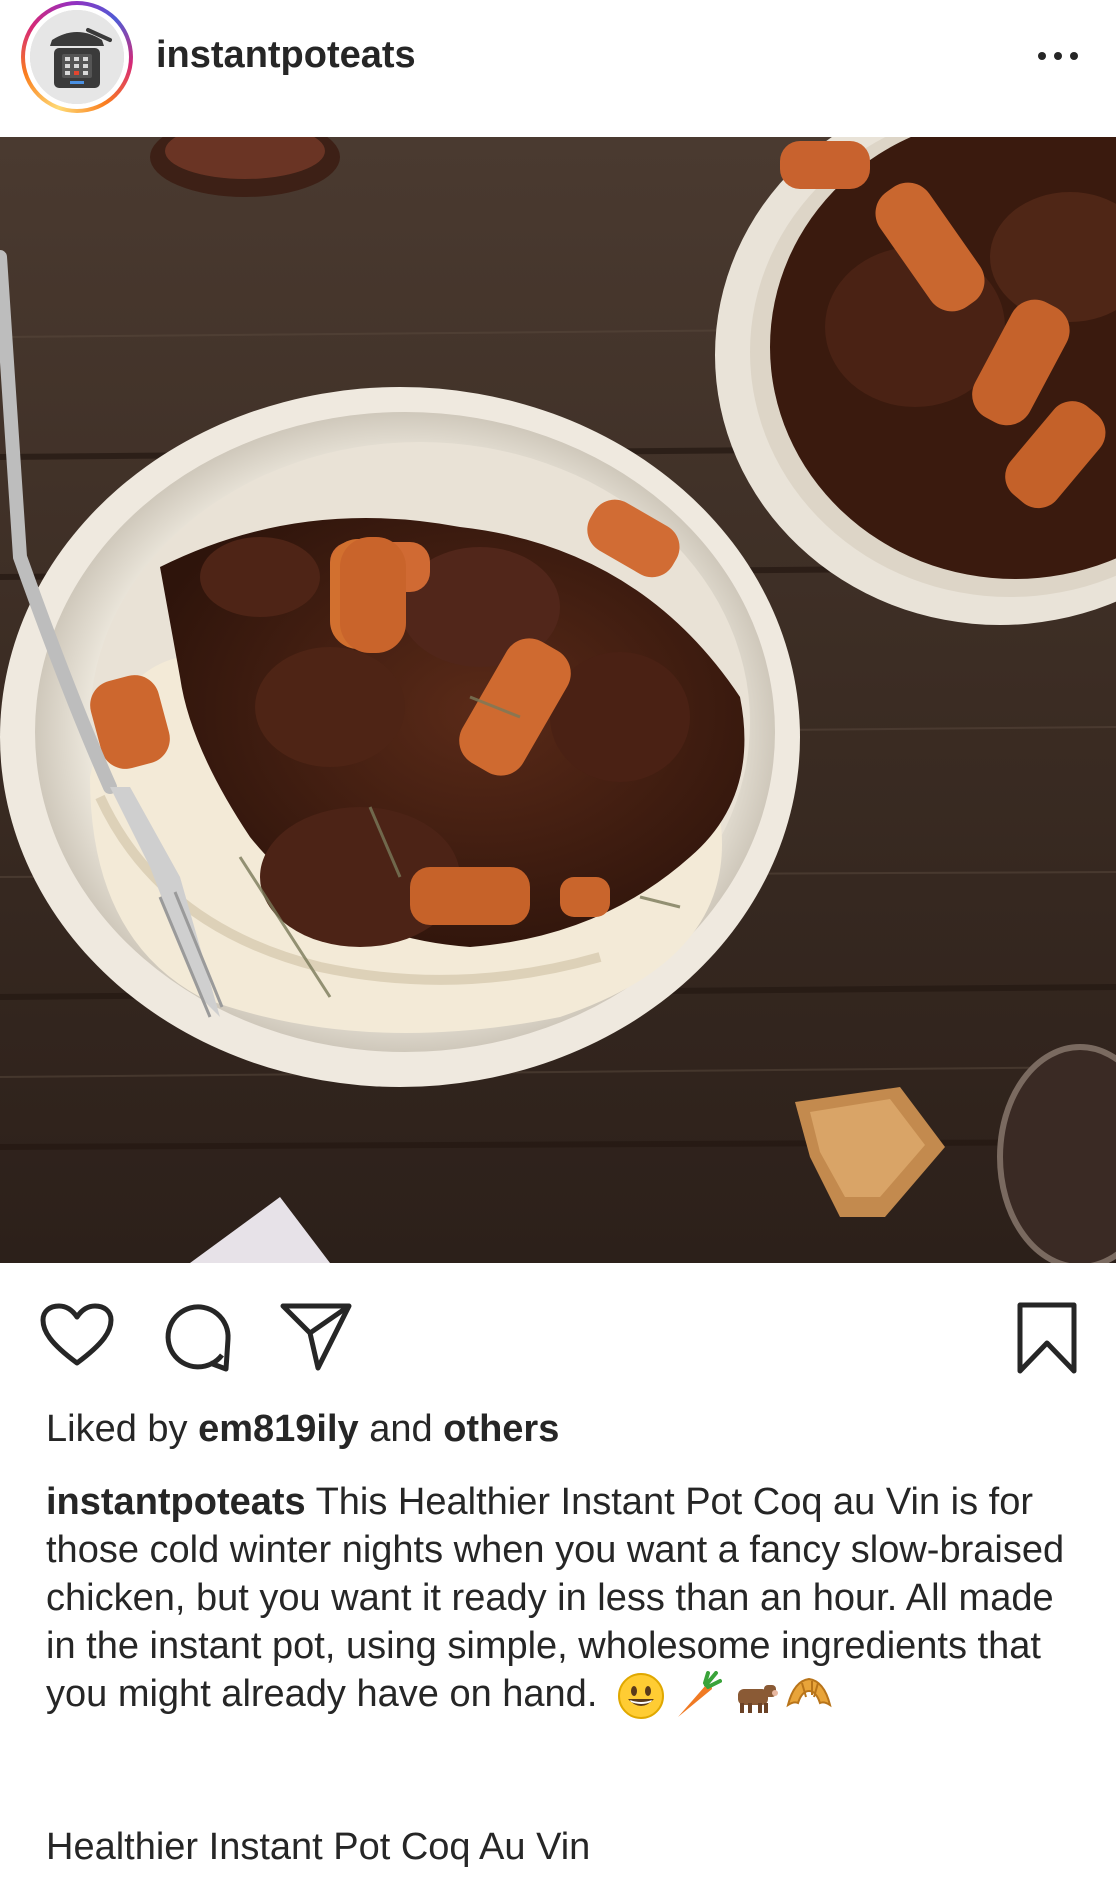 The image size is (1116, 1894). Describe the element at coordinates (77, 1336) in the screenshot. I see `heart-icon` at that location.